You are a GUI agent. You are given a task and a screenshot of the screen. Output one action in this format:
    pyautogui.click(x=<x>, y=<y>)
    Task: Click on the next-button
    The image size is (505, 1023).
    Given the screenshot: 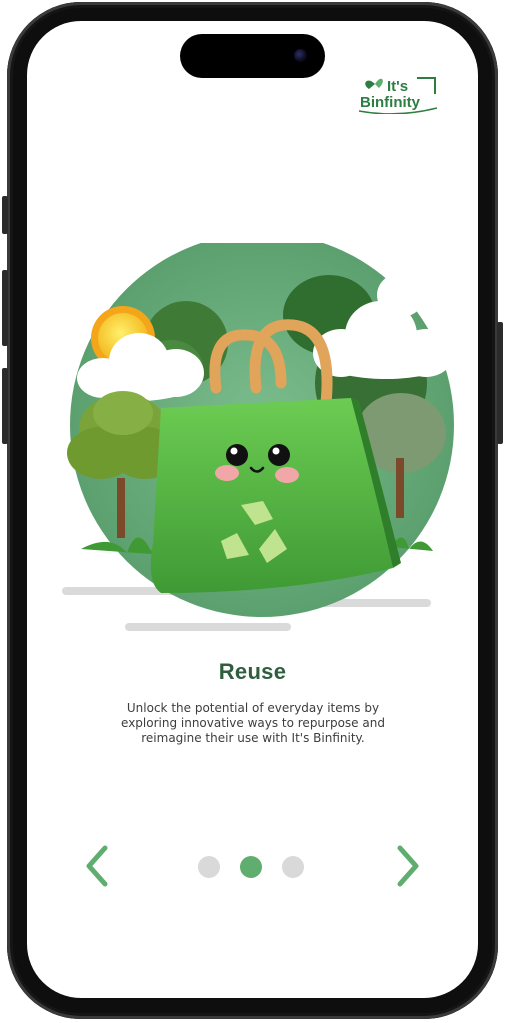 What is the action you would take?
    pyautogui.click(x=408, y=866)
    